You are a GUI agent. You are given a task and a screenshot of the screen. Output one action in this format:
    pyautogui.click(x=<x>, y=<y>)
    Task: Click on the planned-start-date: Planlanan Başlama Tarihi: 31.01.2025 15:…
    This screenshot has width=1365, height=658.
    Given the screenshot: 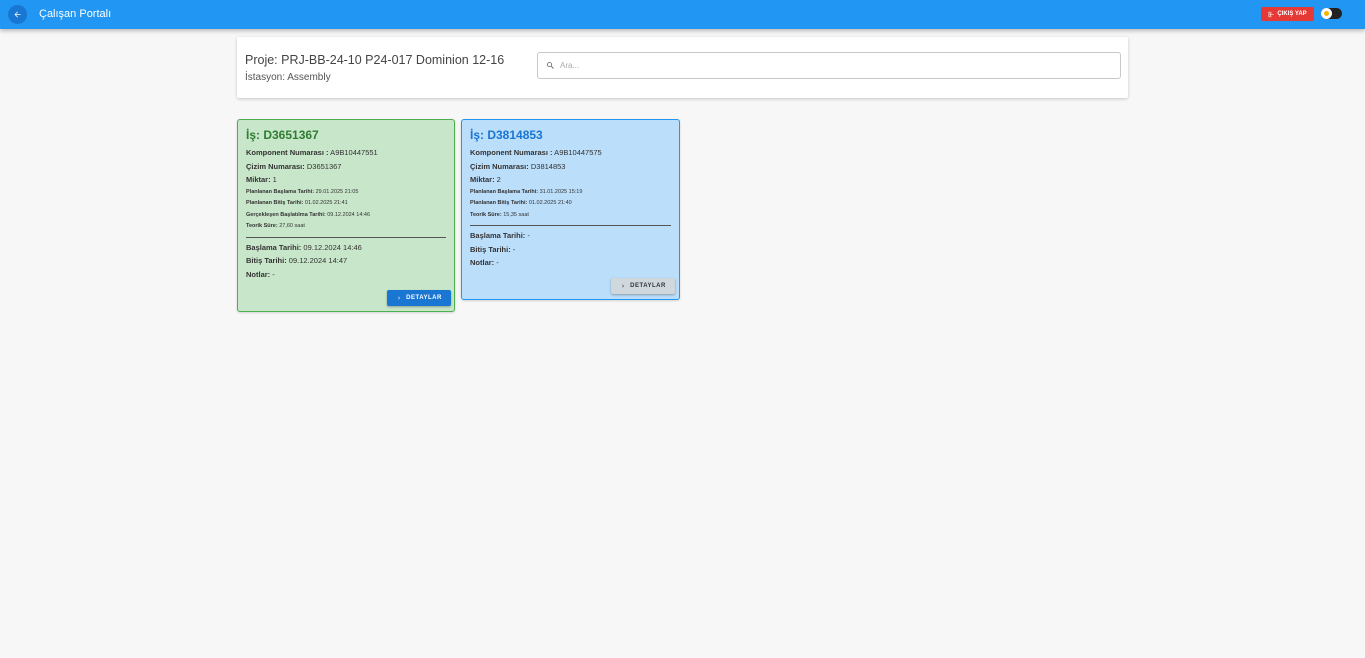 What is the action you would take?
    pyautogui.click(x=526, y=191)
    